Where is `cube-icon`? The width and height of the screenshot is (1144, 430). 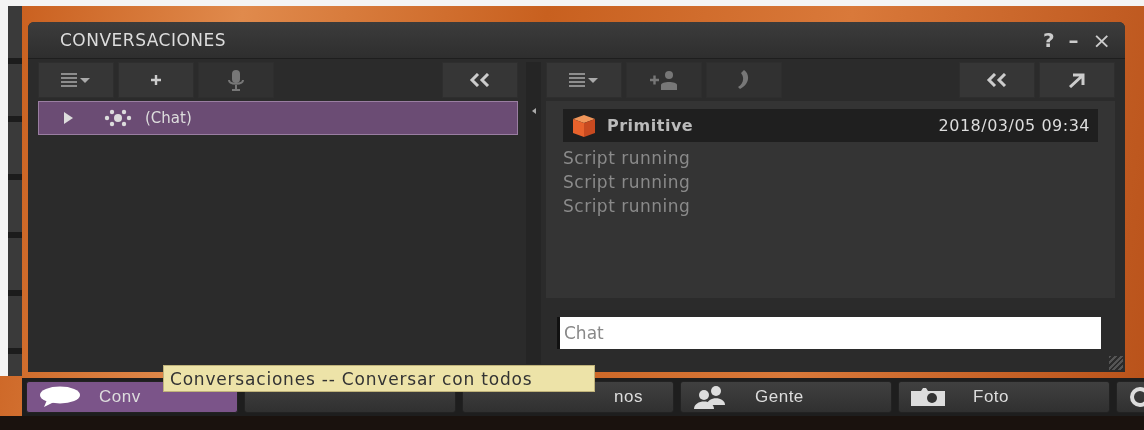 cube-icon is located at coordinates (584, 125).